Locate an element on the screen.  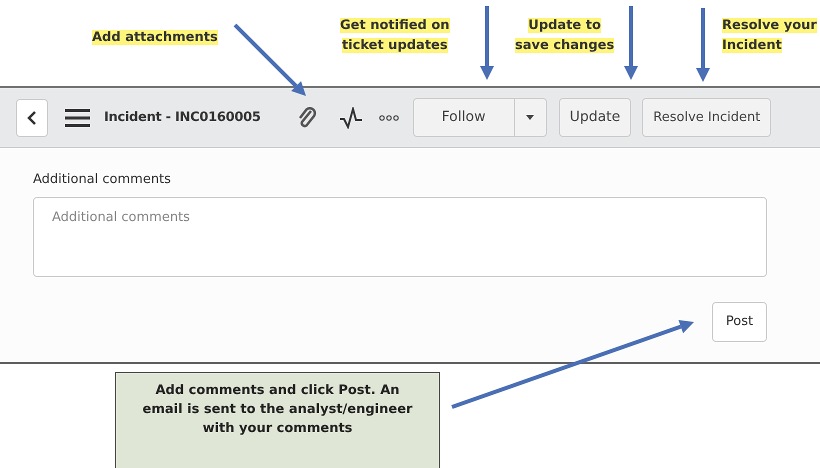
field-label: Additional comments is located at coordinates (102, 180).